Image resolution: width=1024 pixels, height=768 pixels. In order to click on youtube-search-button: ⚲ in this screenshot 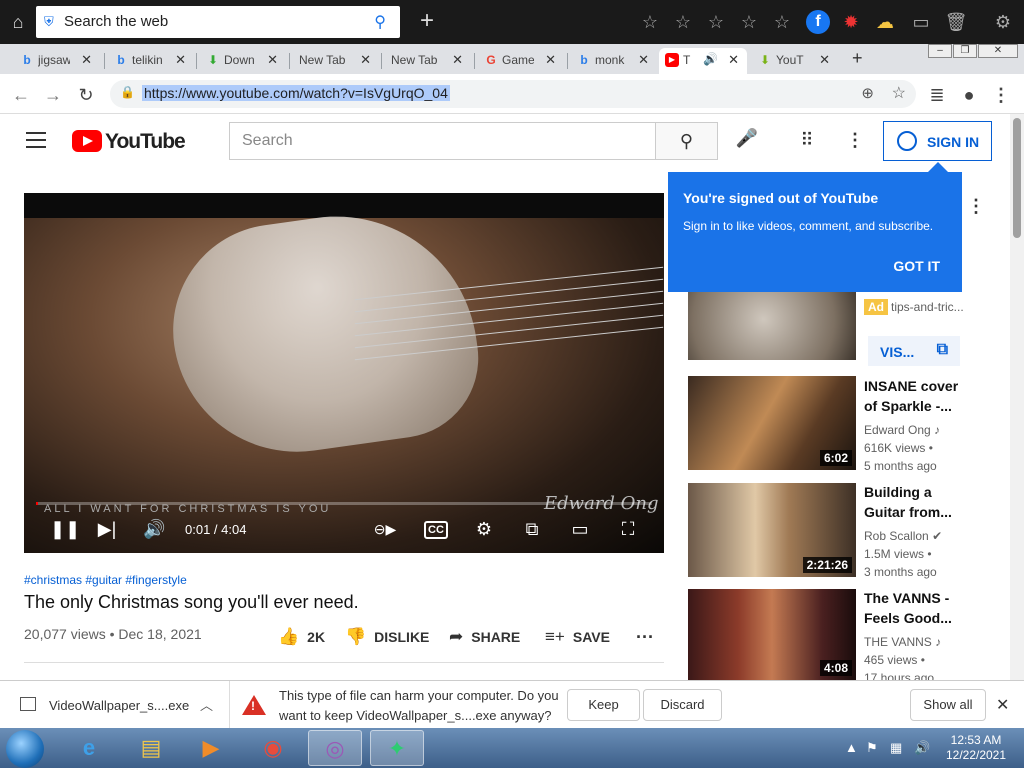, I will do `click(686, 141)`.